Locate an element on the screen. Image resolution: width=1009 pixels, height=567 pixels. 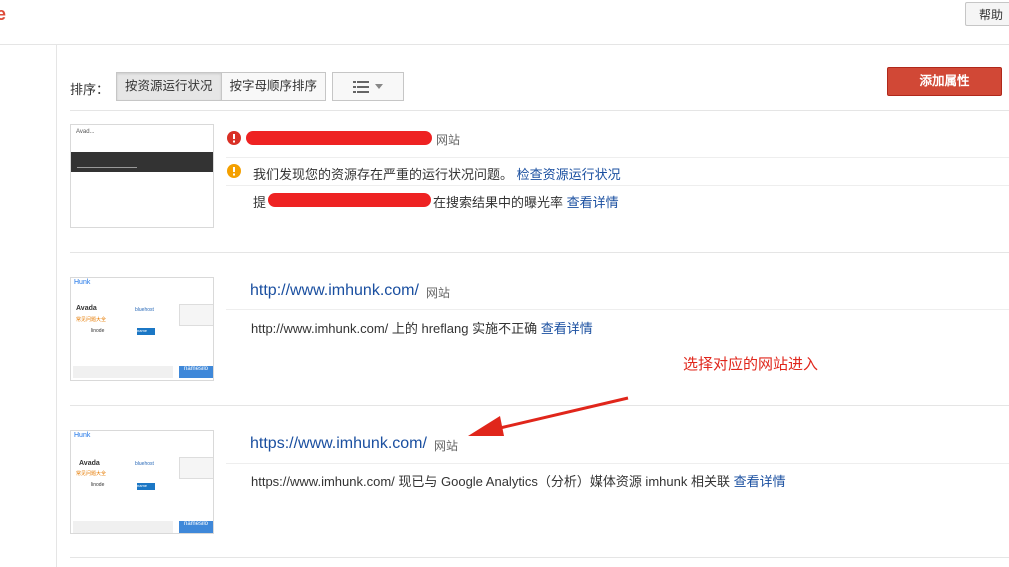
info-message: 在搜索结果中的曝光率 查看详情 is located at coordinates (526, 201).